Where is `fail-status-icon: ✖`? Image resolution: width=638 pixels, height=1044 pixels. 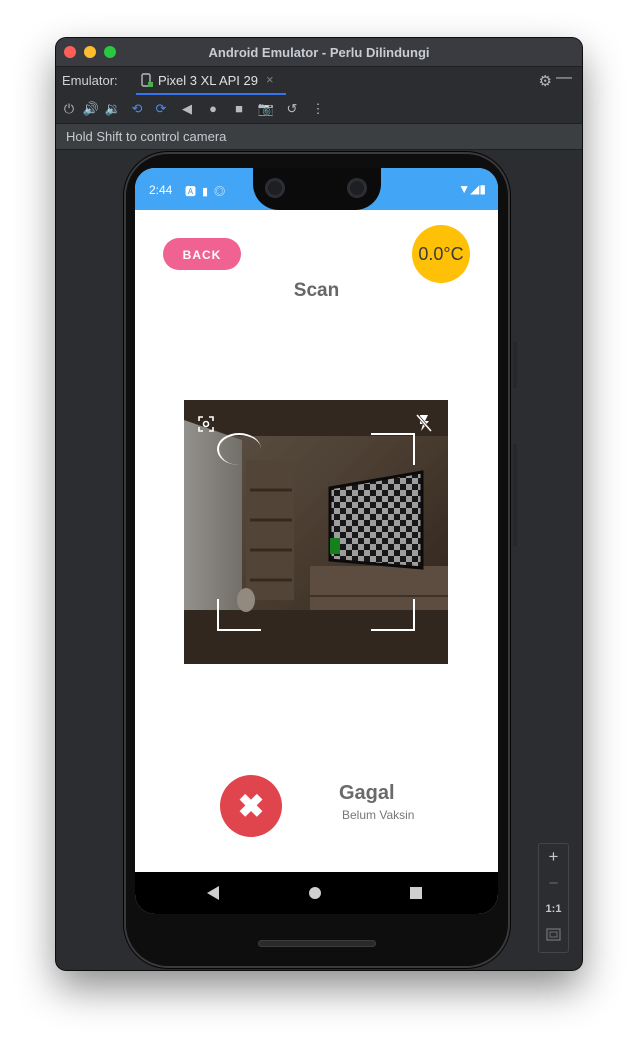
fail-status-icon: ✖ is located at coordinates (251, 806).